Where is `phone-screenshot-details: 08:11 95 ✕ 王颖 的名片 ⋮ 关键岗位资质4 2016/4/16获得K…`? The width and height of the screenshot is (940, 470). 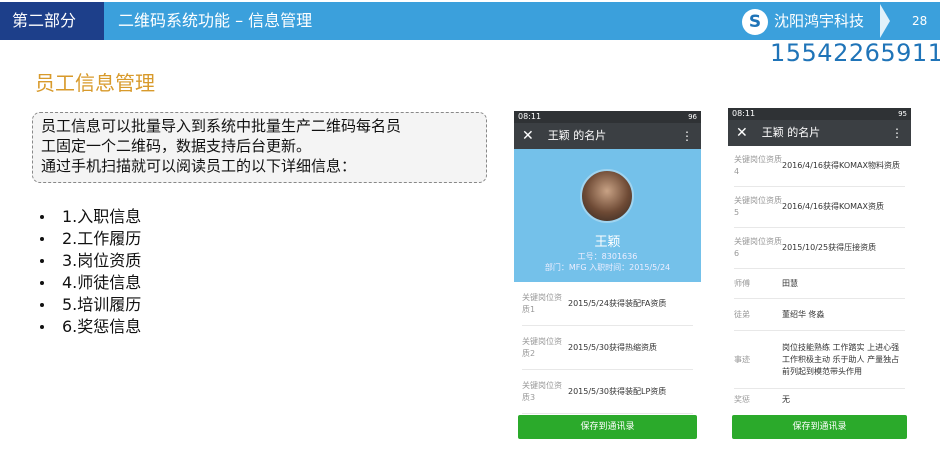 phone-screenshot-details: 08:11 95 ✕ 王颖 的名片 ⋮ 关键岗位资质4 2016/4/16获得K… is located at coordinates (819, 274).